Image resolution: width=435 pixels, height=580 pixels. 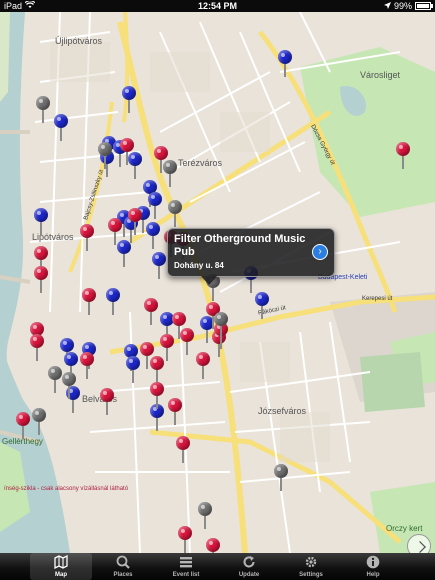 What do you see at coordinates (311, 566) in the screenshot?
I see `tab-settings: Settings` at bounding box center [311, 566].